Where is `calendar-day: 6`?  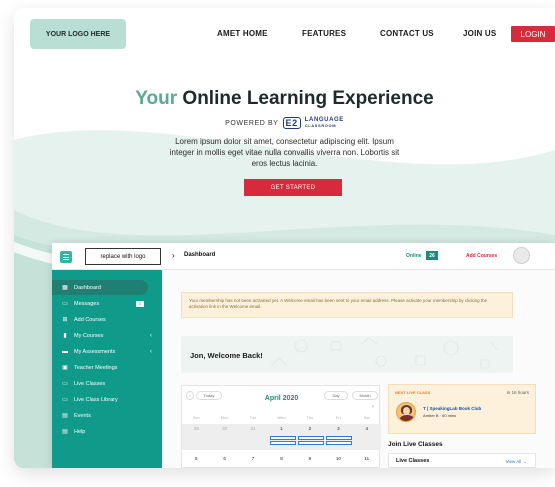 calendar-day: 6 is located at coordinates (224, 462).